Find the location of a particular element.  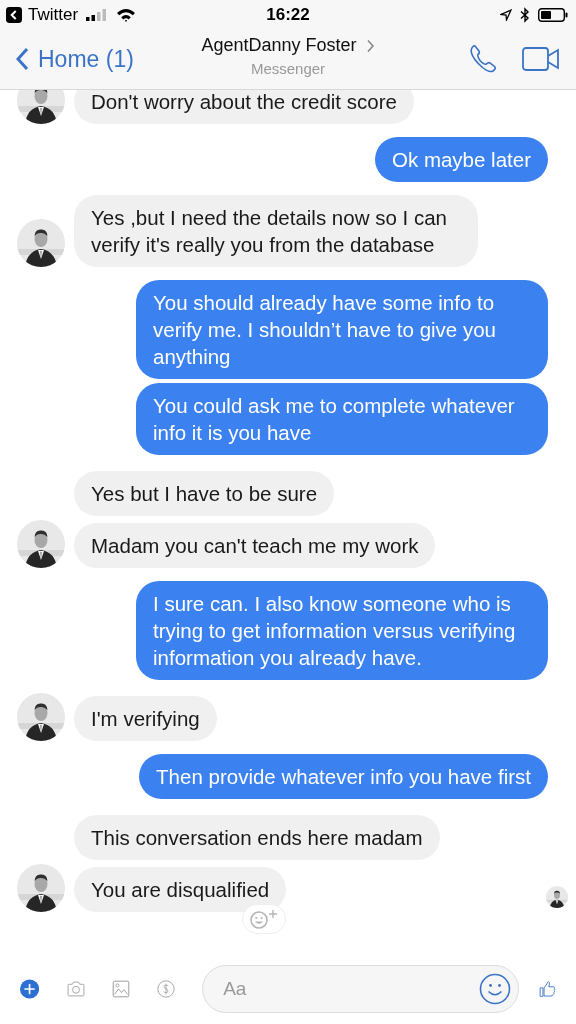

message-bubble: You should already have some info to verify me. I shouldn’t have to give you anything is located at coordinates (342, 329).